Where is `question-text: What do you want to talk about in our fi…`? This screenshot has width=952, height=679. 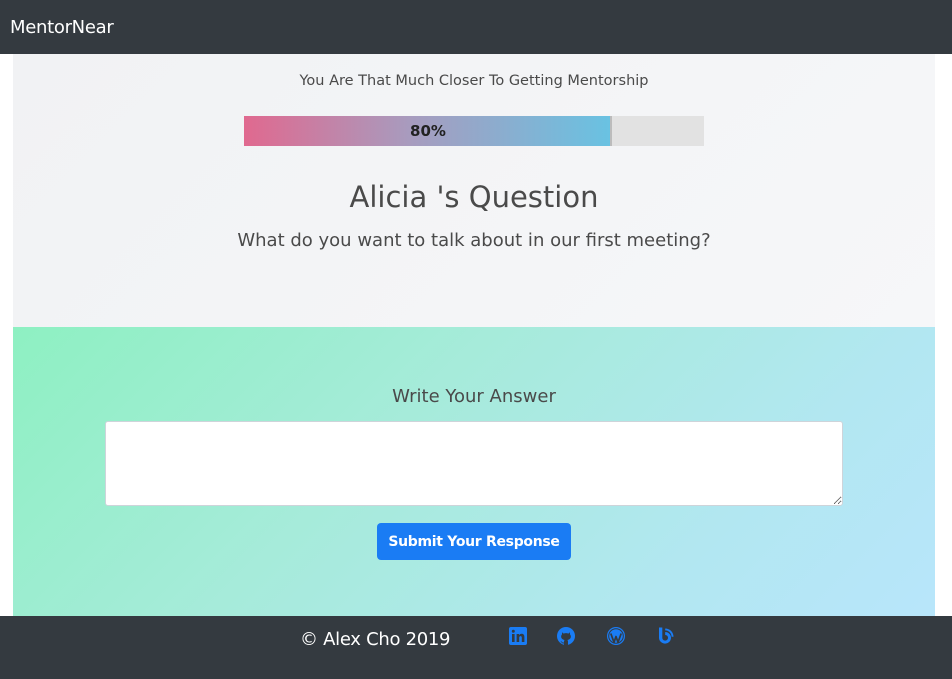 question-text: What do you want to talk about in our fi… is located at coordinates (474, 240).